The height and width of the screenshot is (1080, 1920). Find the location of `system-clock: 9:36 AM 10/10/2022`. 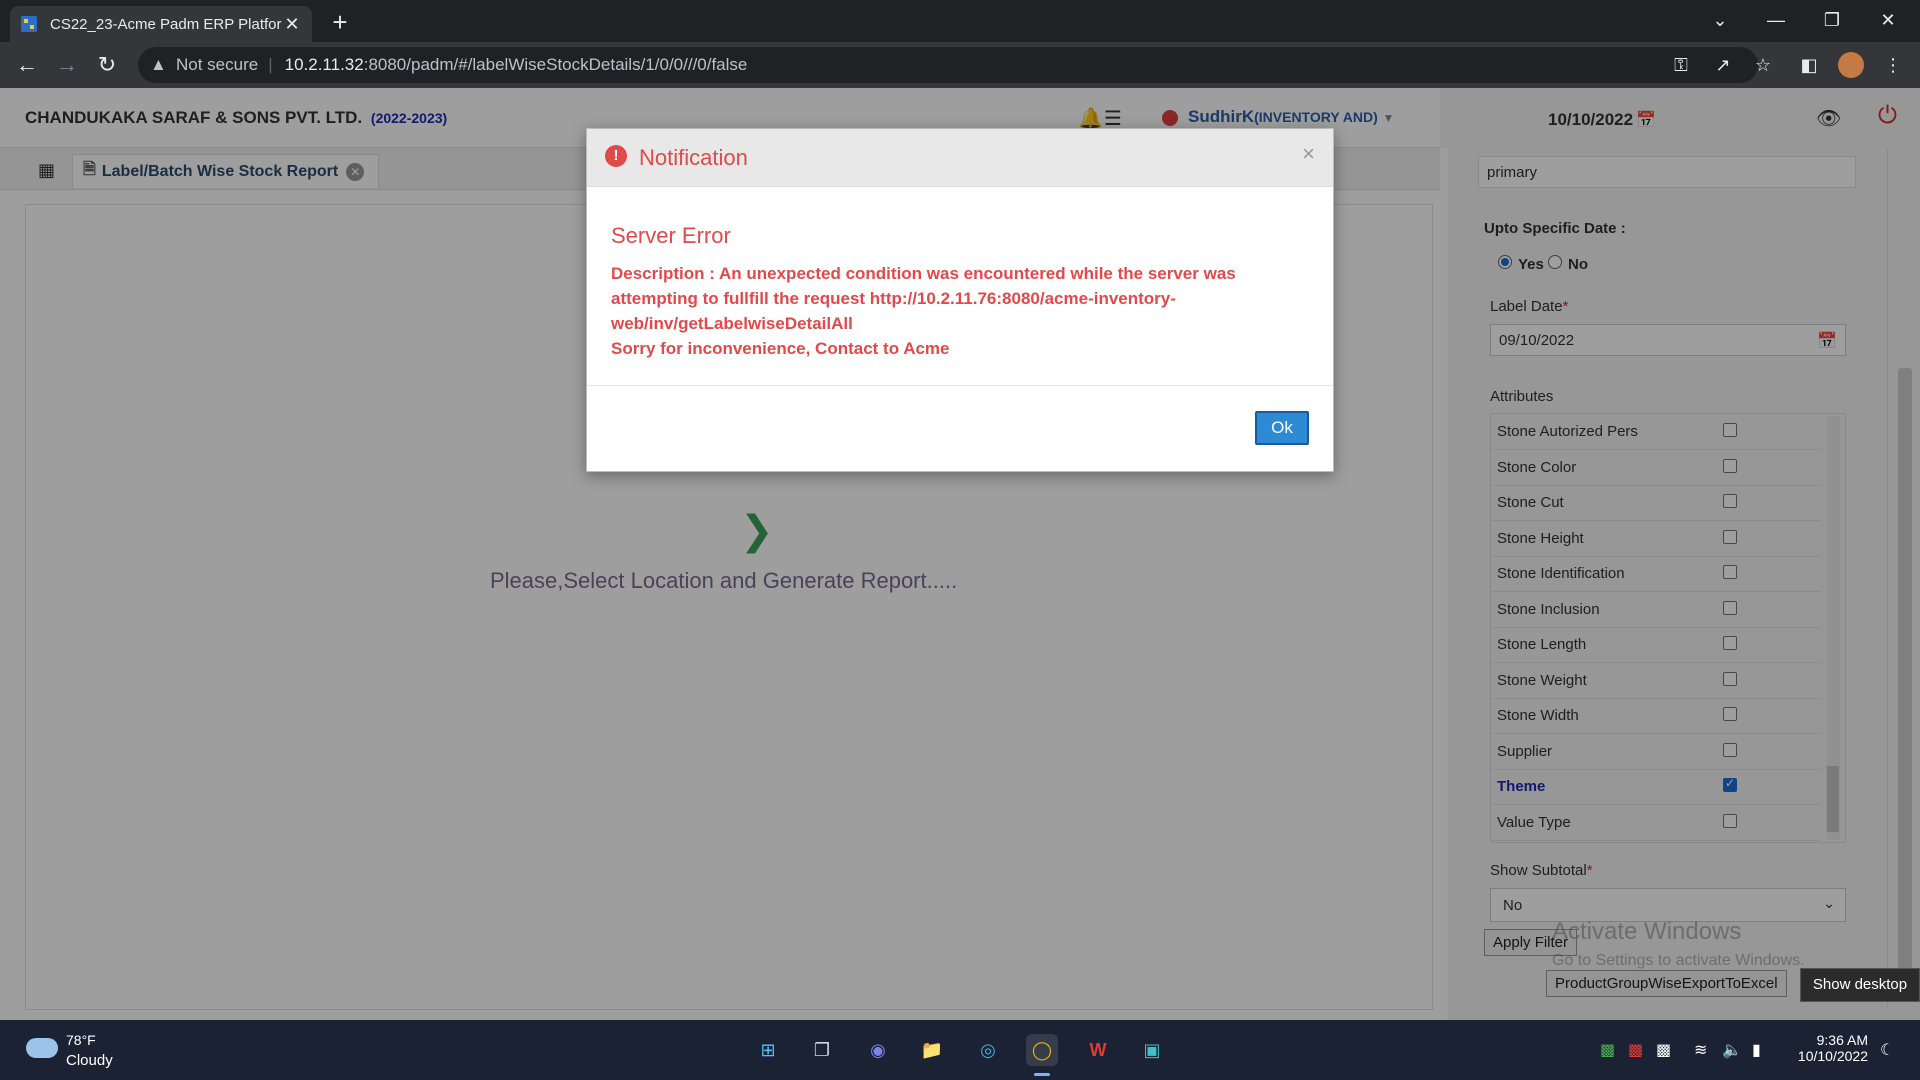

system-clock: 9:36 AM 10/10/2022 is located at coordinates (1830, 1048).